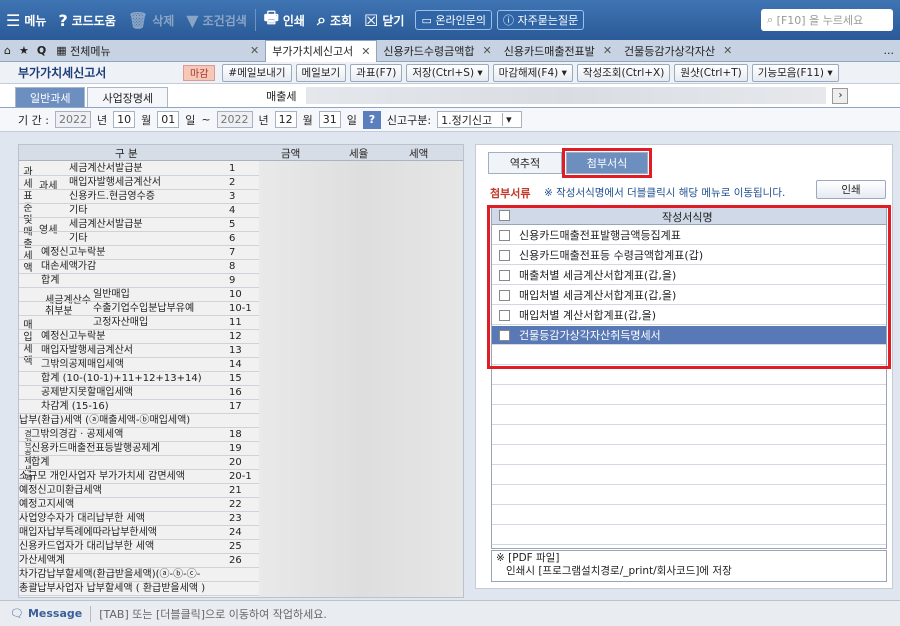 The height and width of the screenshot is (626, 900). I want to click on filter-button: ▼ 조건검색, so click(216, 20).